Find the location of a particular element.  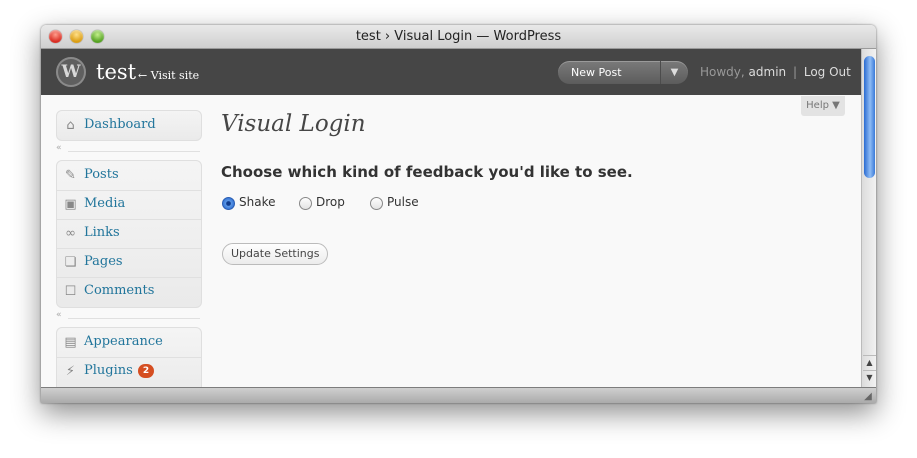

radio-pulse is located at coordinates (376, 203).